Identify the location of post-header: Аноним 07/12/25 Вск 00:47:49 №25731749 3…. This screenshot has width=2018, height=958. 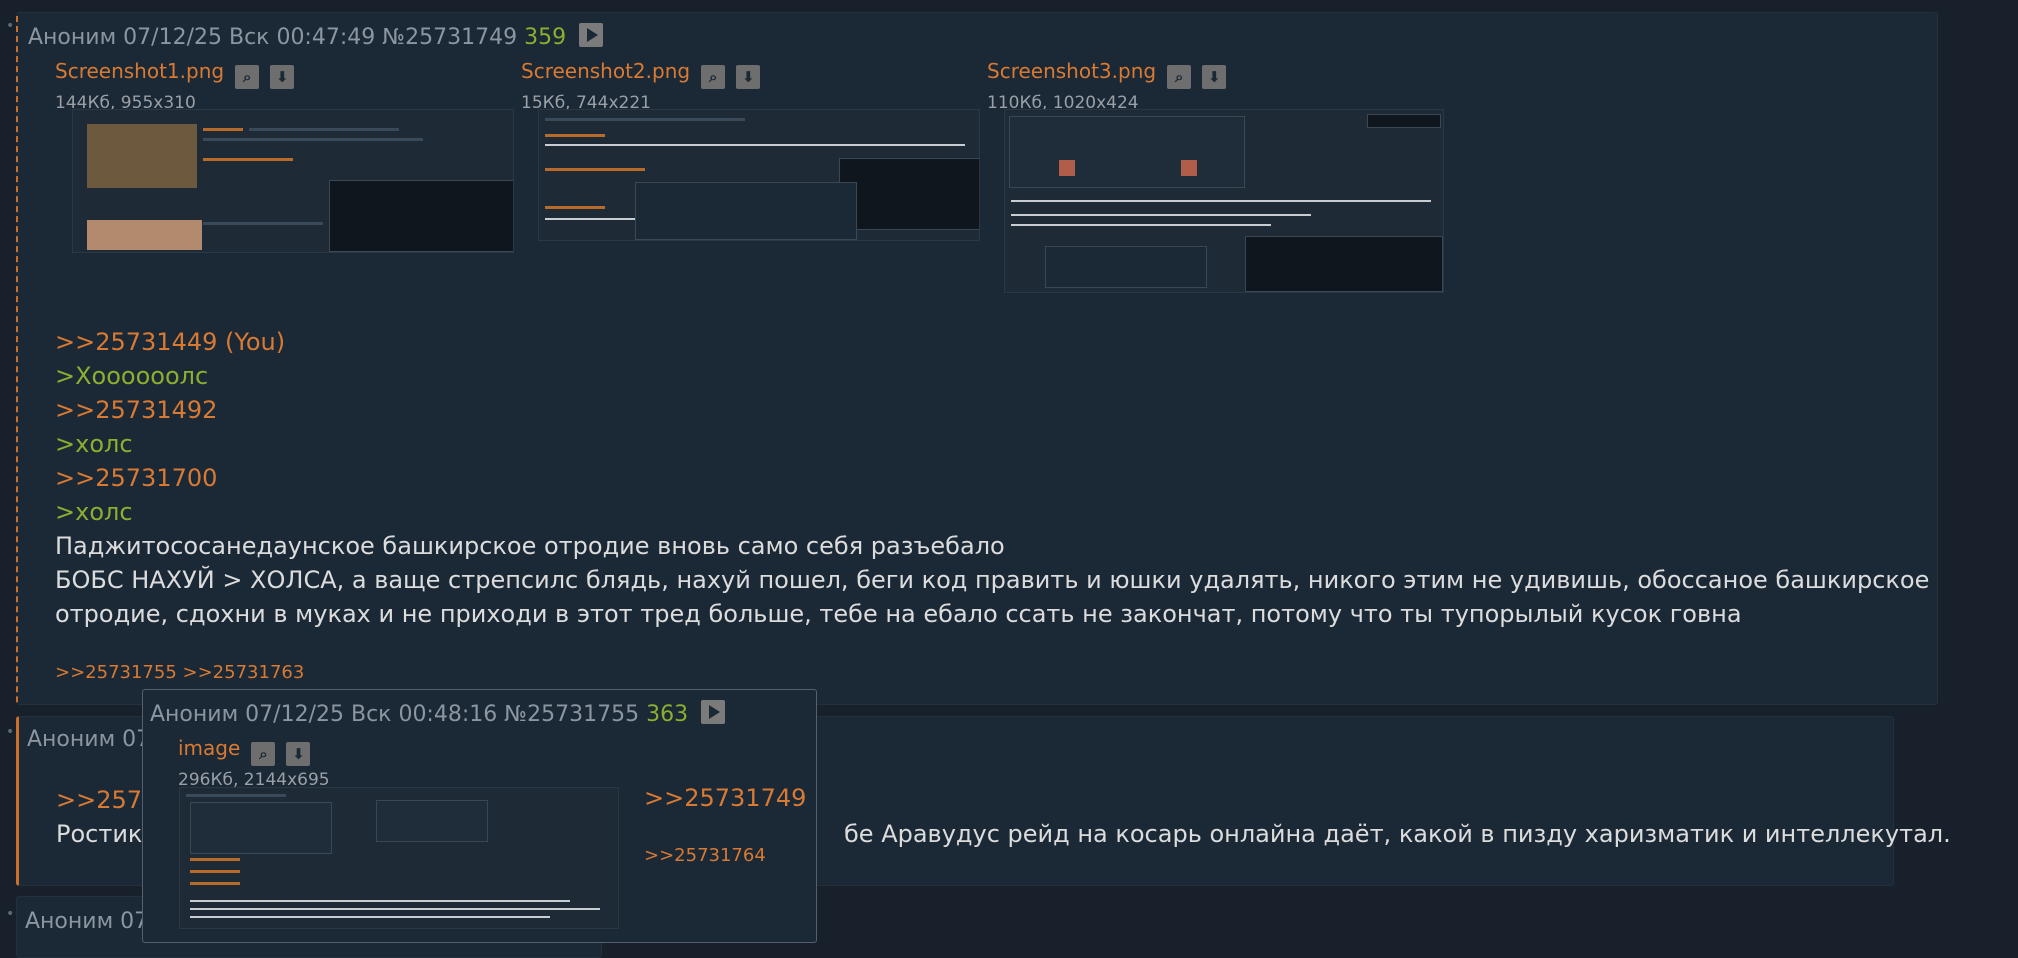
(316, 36).